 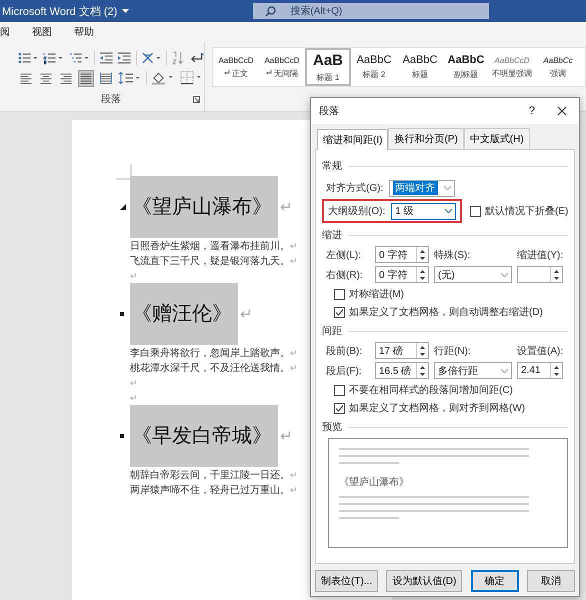 I want to click on style-item: AaBbCc 强调, so click(x=558, y=67).